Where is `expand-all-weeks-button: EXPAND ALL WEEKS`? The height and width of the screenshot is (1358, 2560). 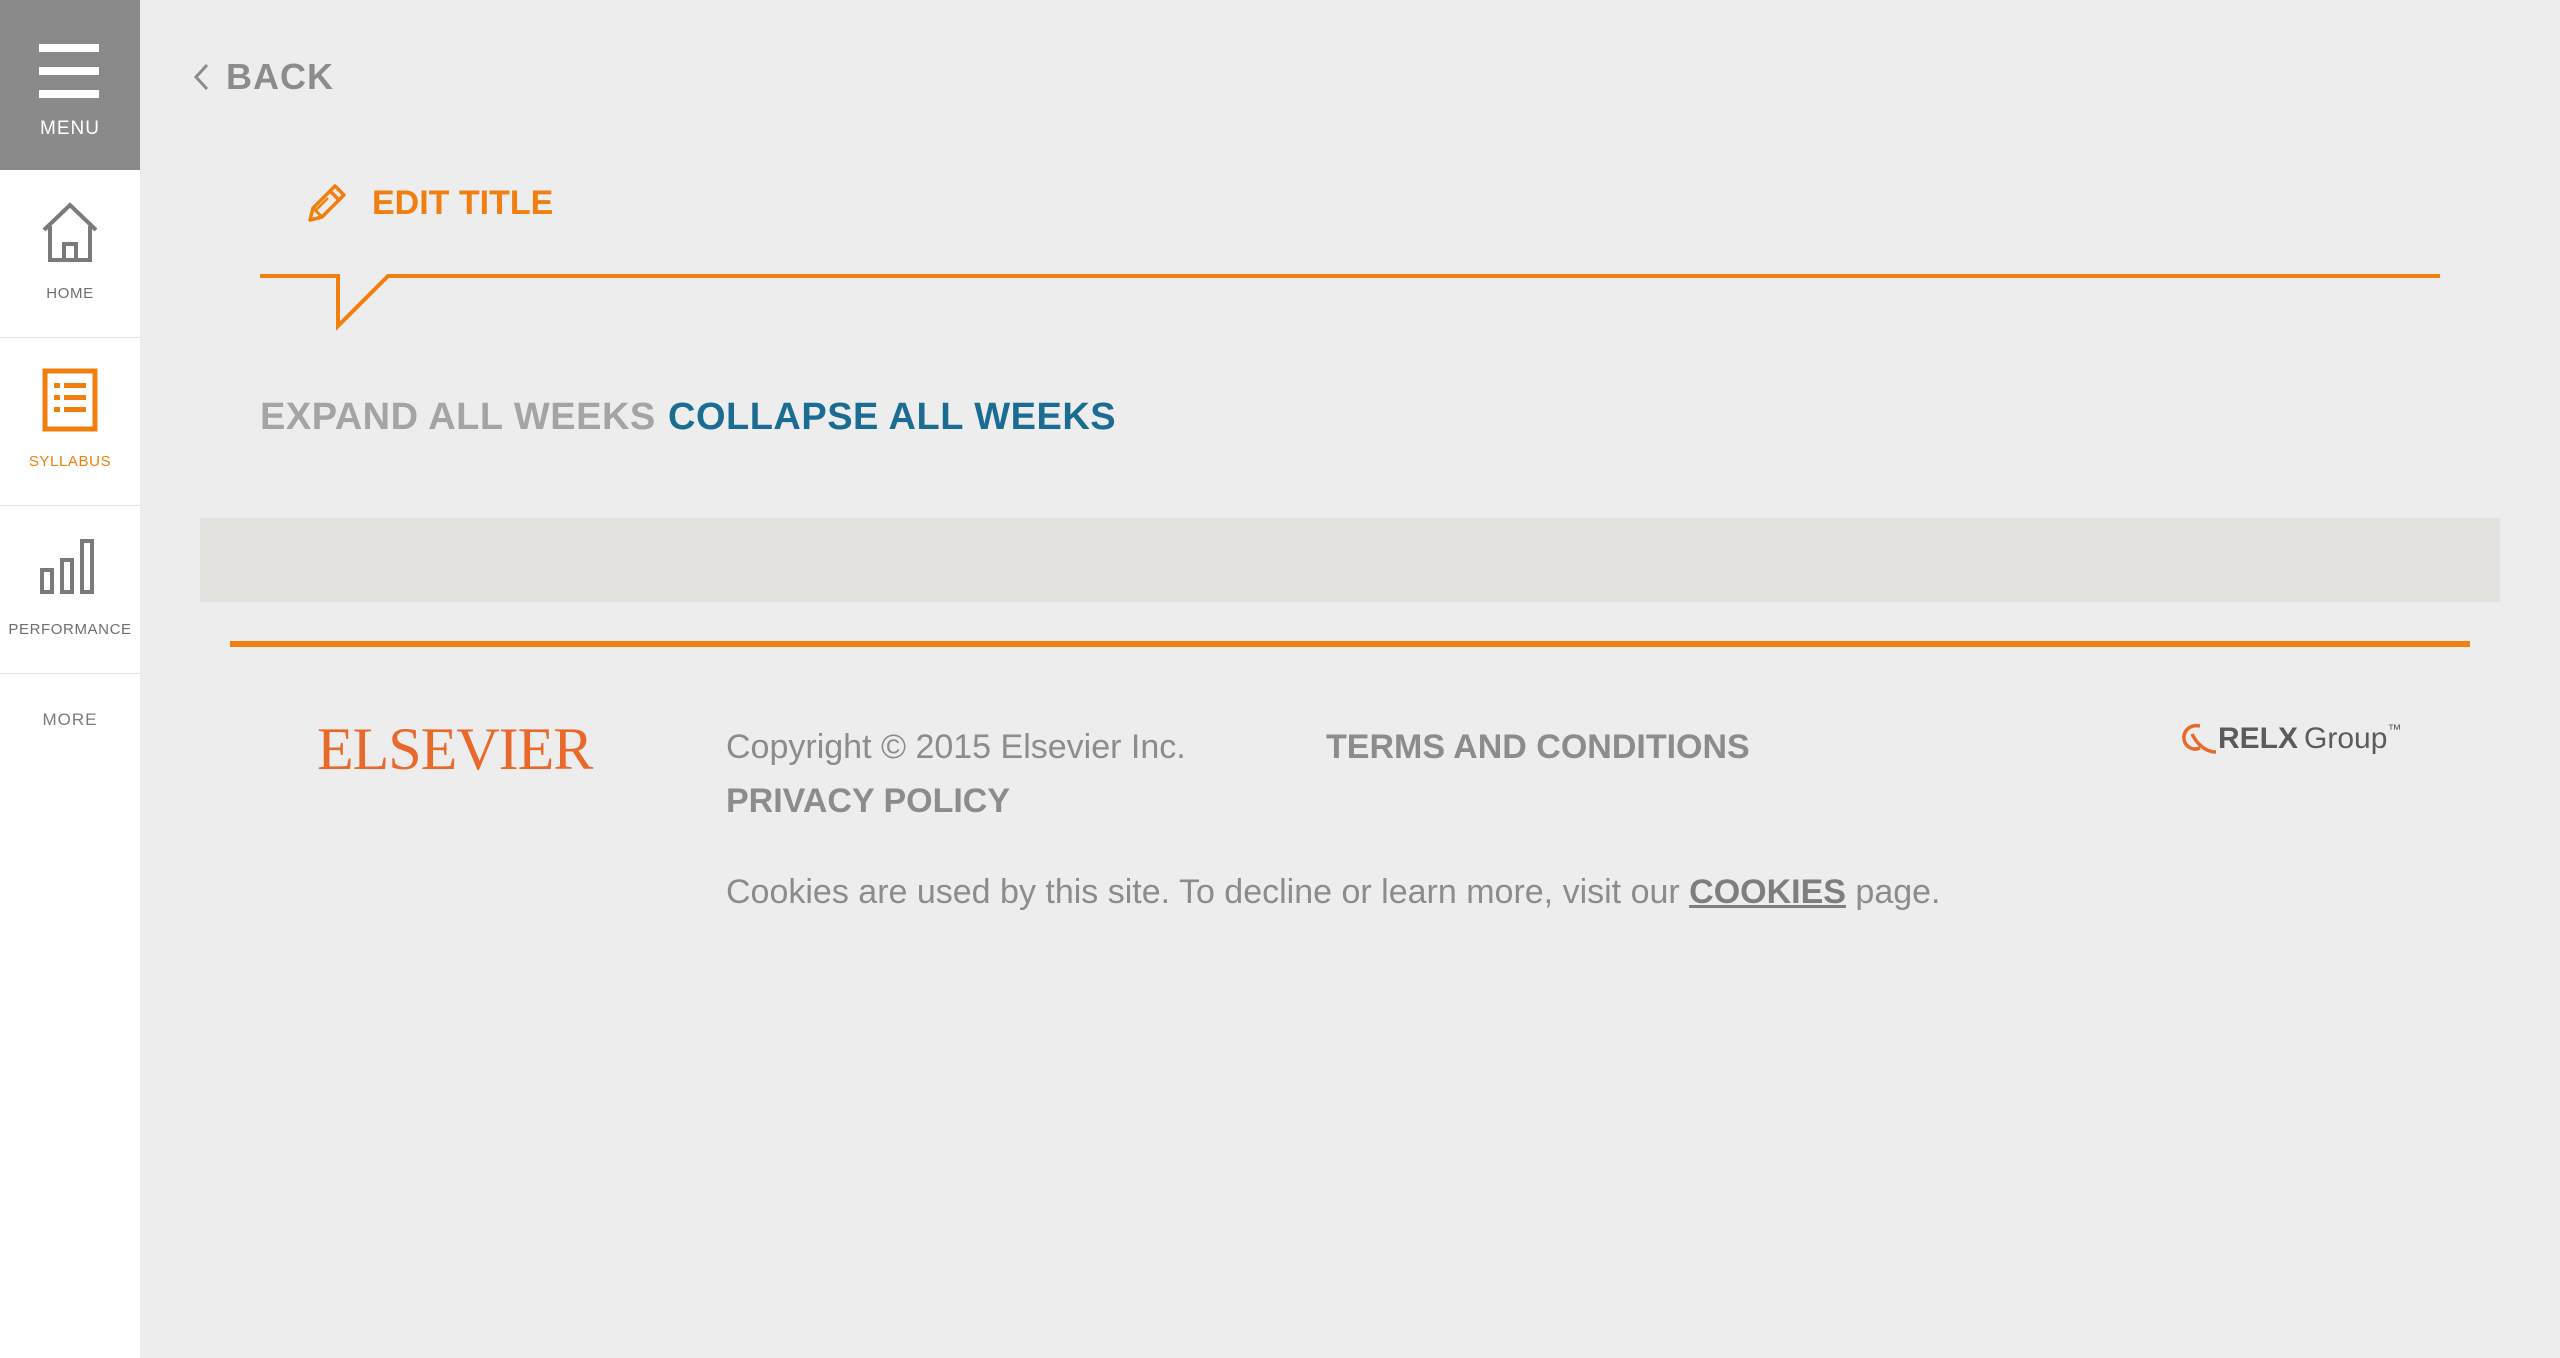
expand-all-weeks-button: EXPAND ALL WEEKS is located at coordinates (458, 417).